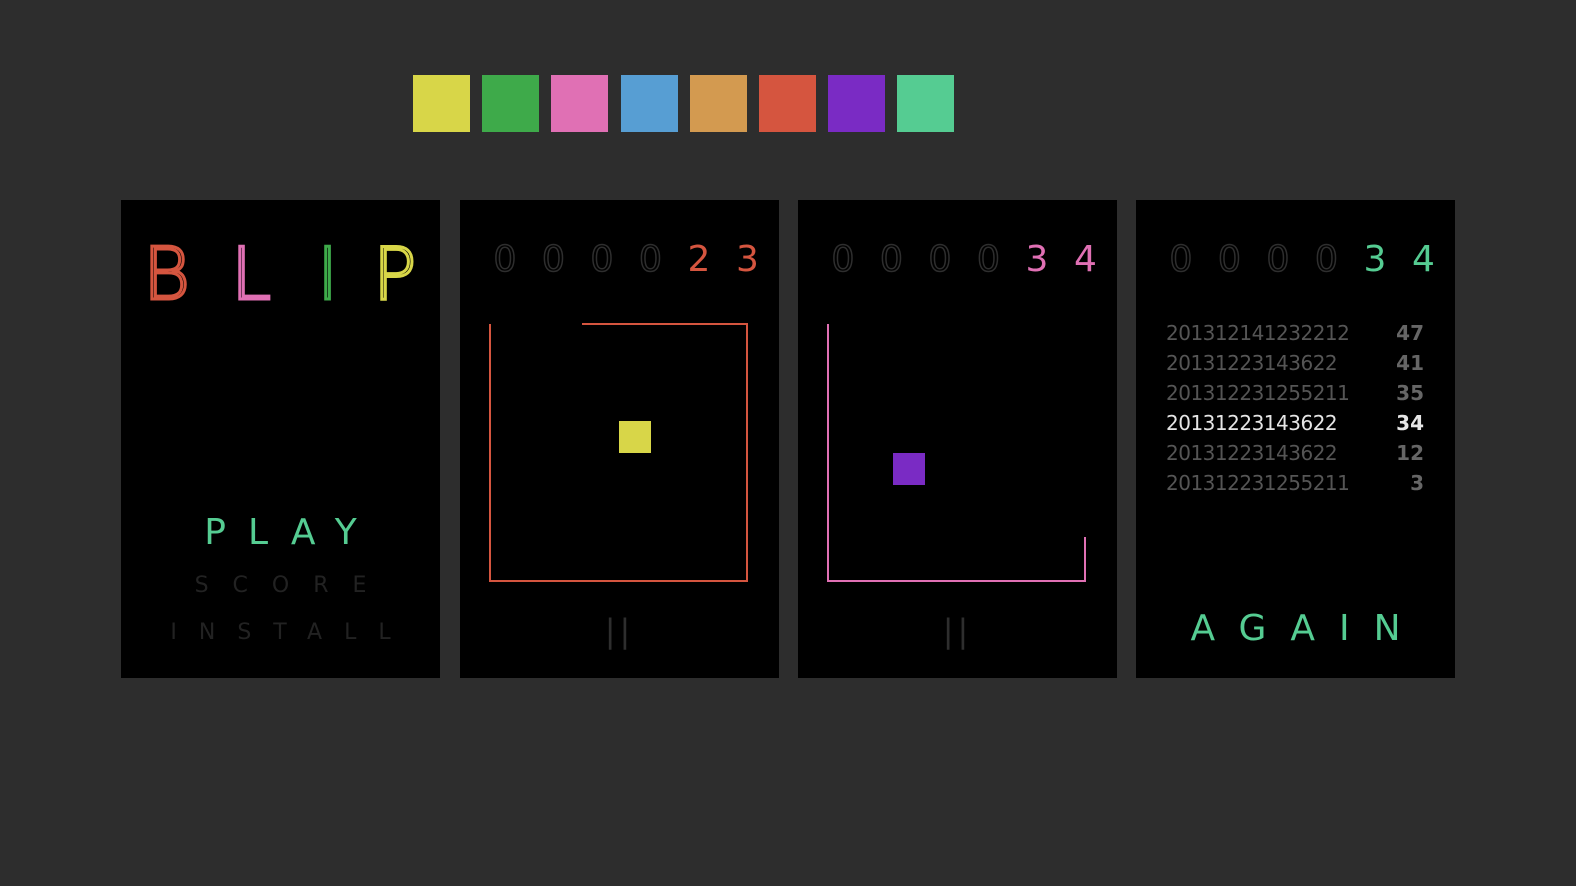 The height and width of the screenshot is (886, 1576). I want to click on high-score-value: 35, so click(1410, 393).